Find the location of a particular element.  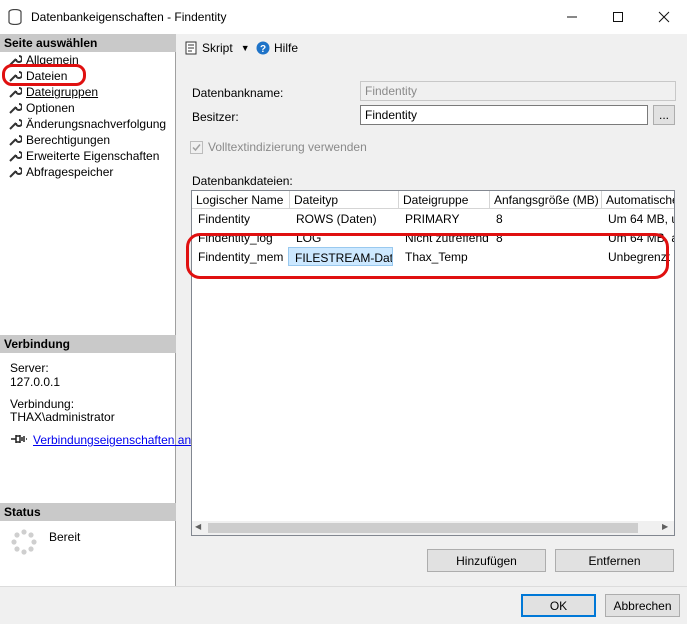

column-header: Dateityp is located at coordinates (344, 200).